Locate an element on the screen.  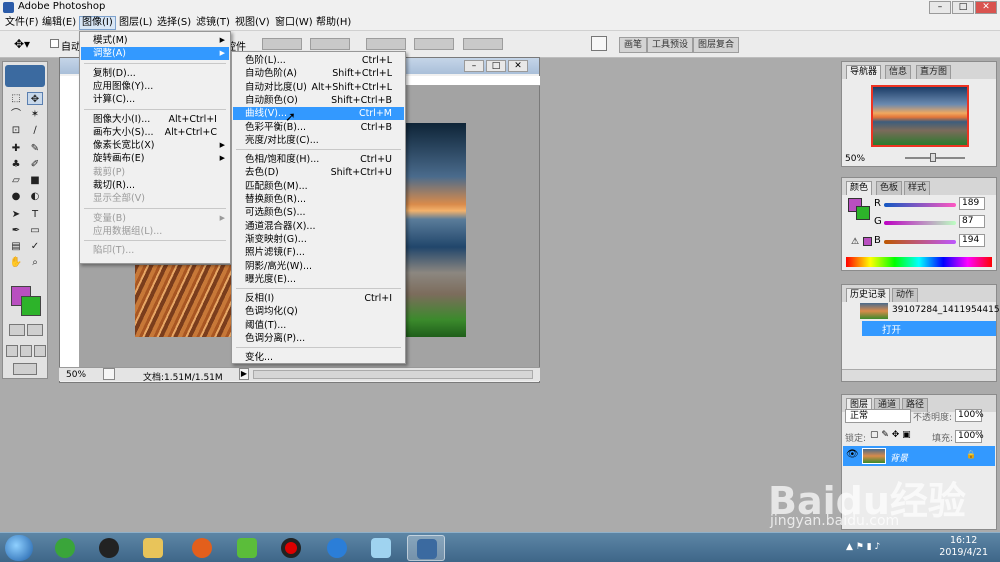
adjust_menu-item: 曲线(V)... Ctrl+M is located at coordinates (318, 114).